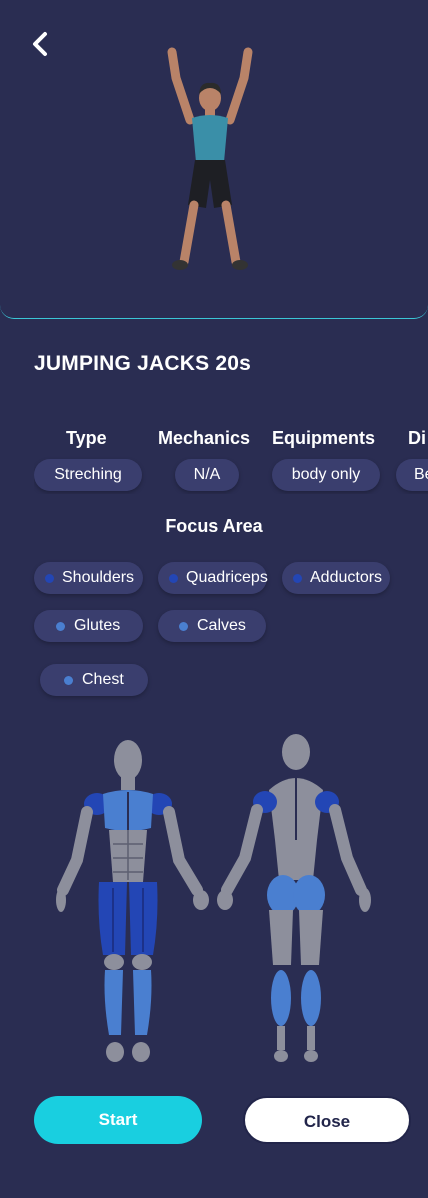 The height and width of the screenshot is (1198, 428). What do you see at coordinates (142, 363) in the screenshot?
I see `exercise-title: JUMPING JACKS 20s` at bounding box center [142, 363].